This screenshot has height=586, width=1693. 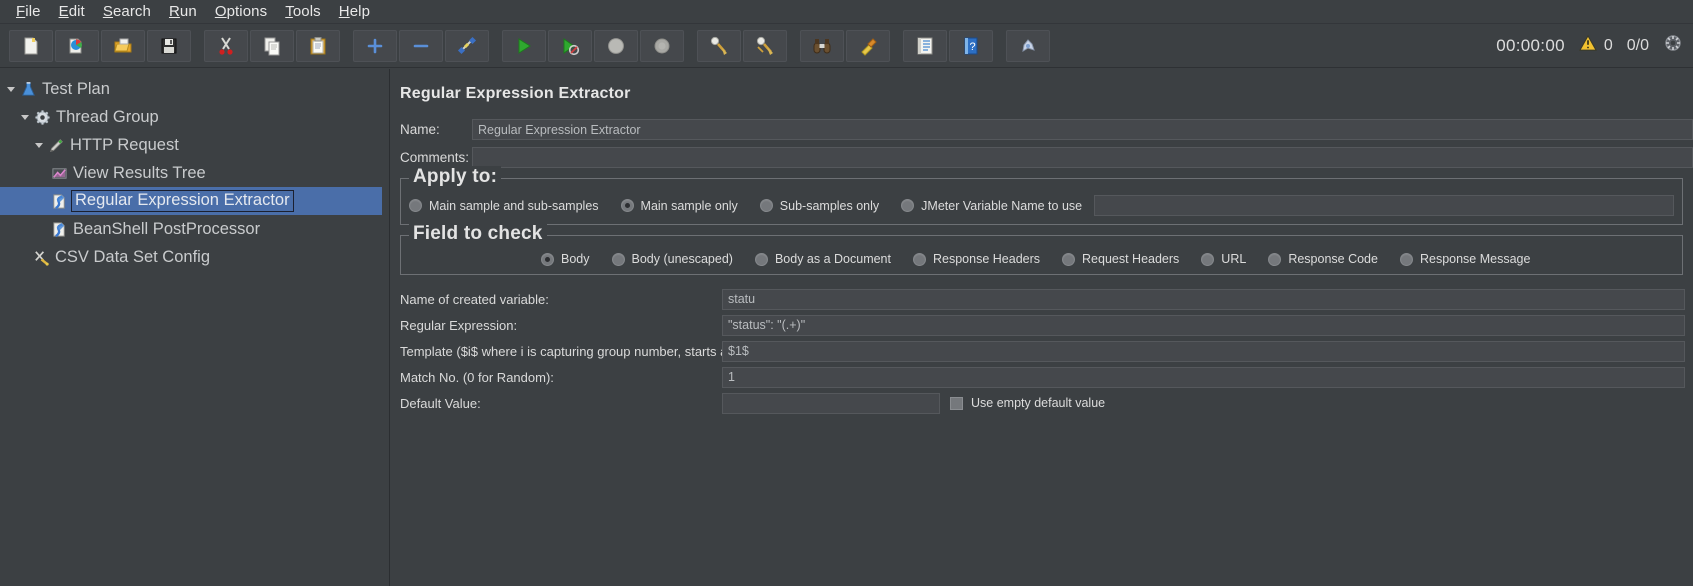 I want to click on tree-node-view-results-tree: View Results Tree, so click(x=194, y=173).